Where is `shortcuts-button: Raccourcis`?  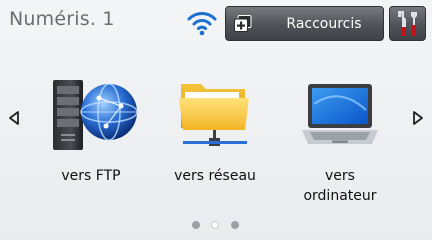 shortcuts-button: Raccourcis is located at coordinates (304, 23).